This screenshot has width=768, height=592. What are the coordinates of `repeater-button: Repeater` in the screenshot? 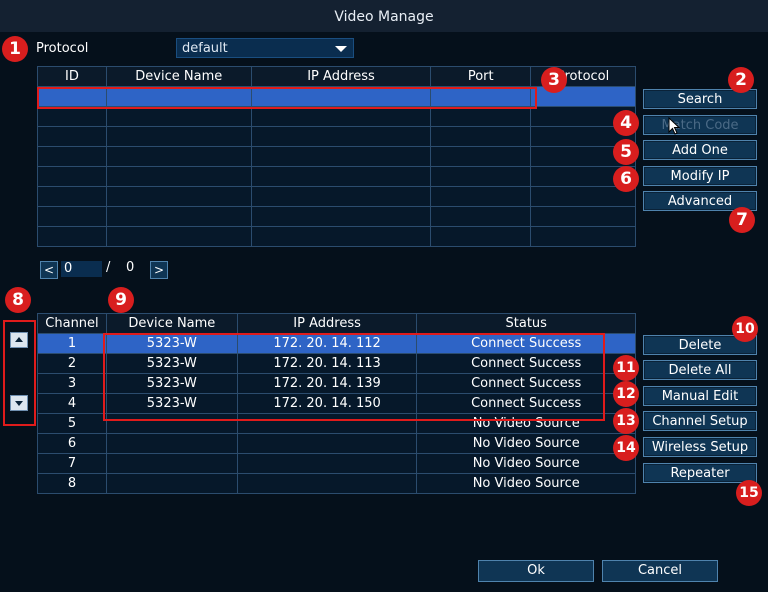 It's located at (700, 473).